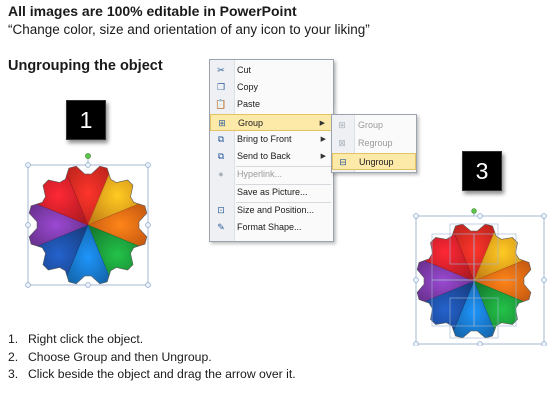 This screenshot has width=560, height=420. What do you see at coordinates (221, 139) in the screenshot?
I see `bring-to-front-icon: ⧉` at bounding box center [221, 139].